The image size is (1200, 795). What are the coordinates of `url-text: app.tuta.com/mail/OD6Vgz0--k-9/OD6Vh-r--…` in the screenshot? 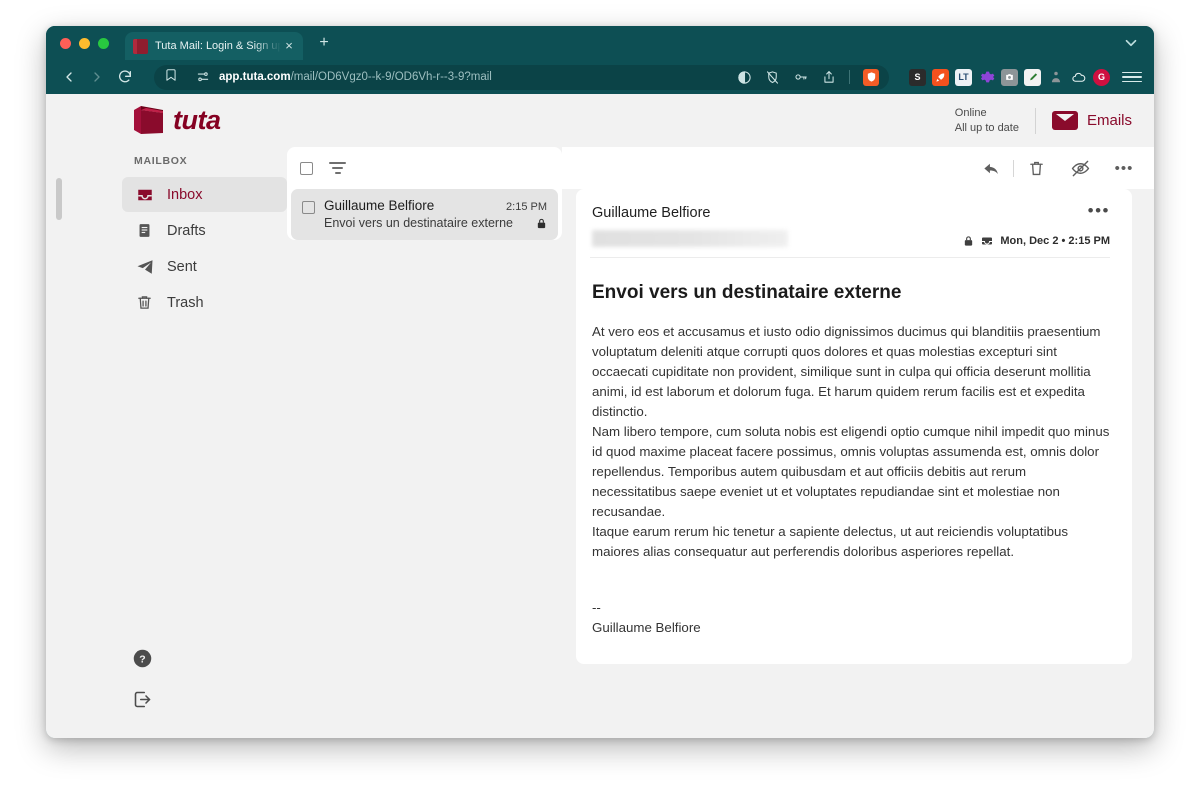 It's located at (355, 77).